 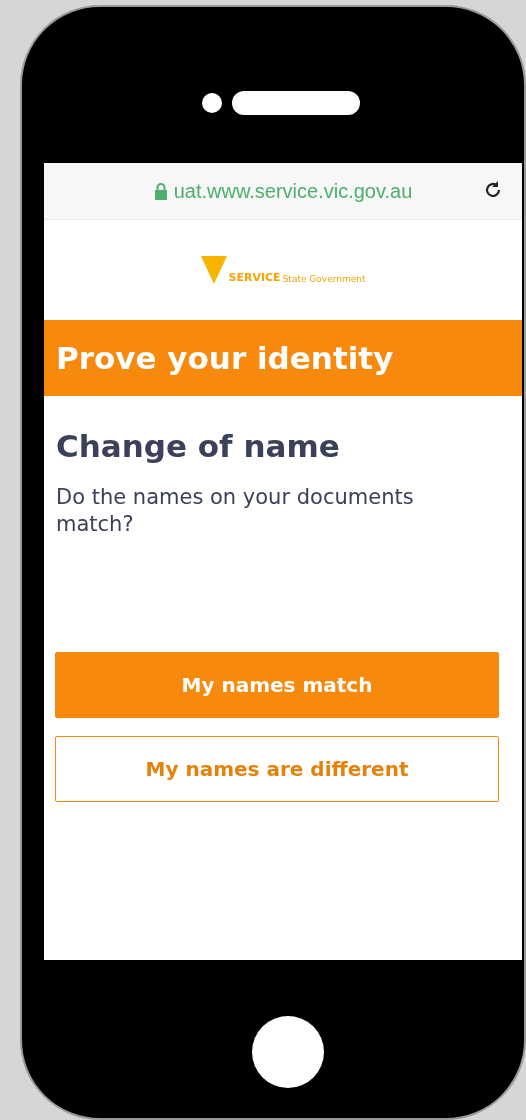 I want to click on page-title: Prove your identity, so click(x=225, y=358).